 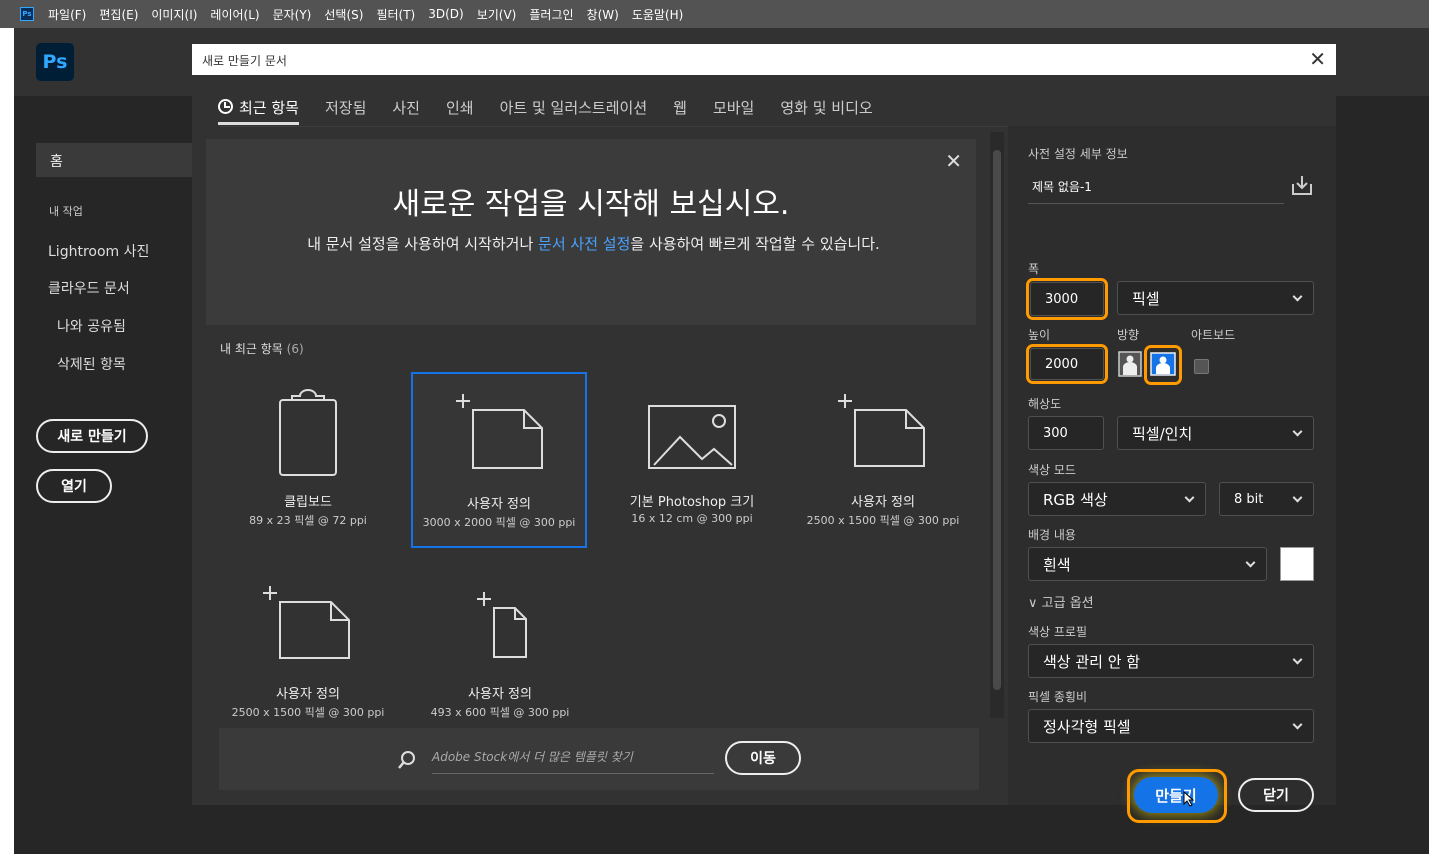 I want to click on open-file-button: 열기, so click(x=74, y=486).